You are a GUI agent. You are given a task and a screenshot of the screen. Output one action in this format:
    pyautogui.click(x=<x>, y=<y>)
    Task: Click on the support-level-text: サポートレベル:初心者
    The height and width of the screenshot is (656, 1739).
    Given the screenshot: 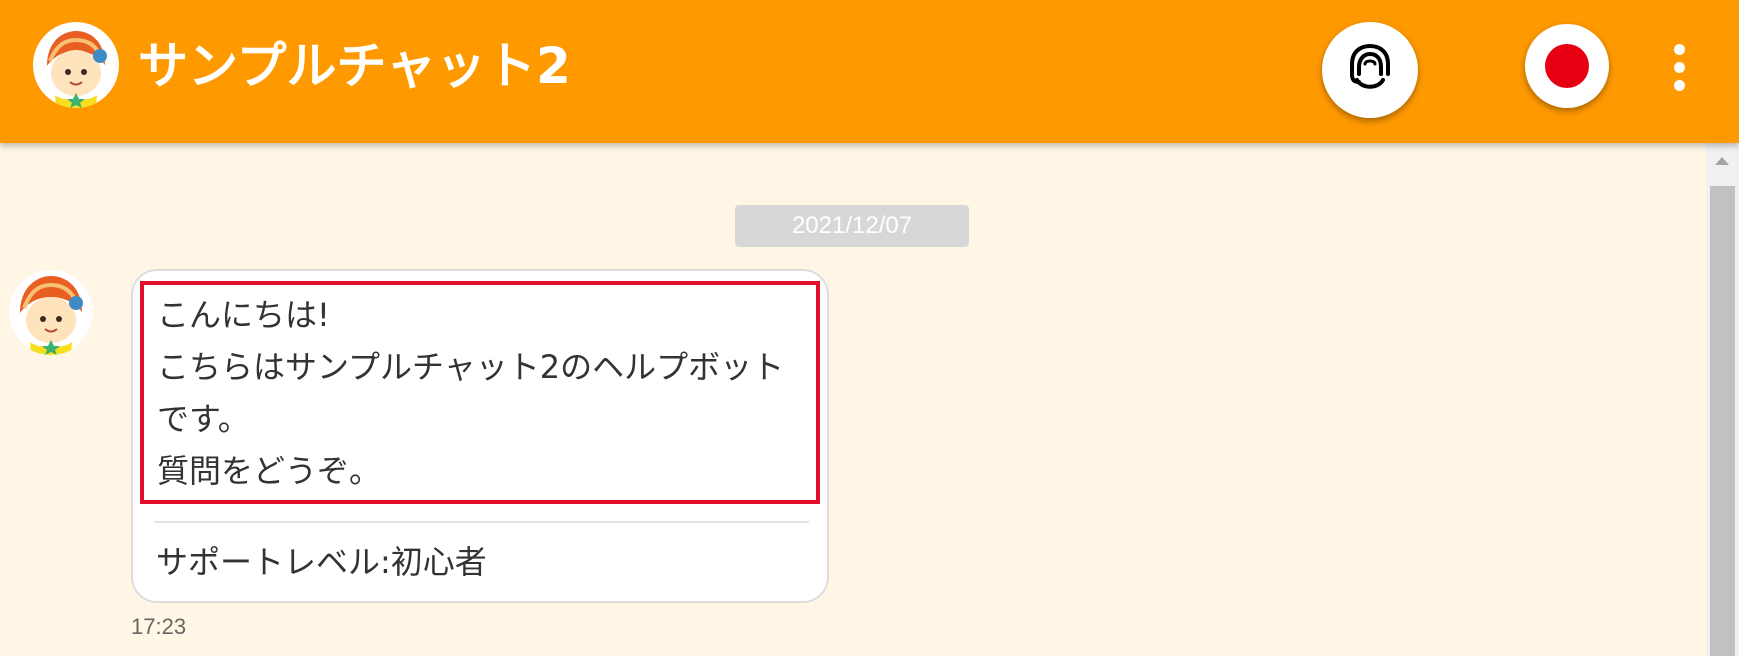 What is the action you would take?
    pyautogui.click(x=321, y=562)
    